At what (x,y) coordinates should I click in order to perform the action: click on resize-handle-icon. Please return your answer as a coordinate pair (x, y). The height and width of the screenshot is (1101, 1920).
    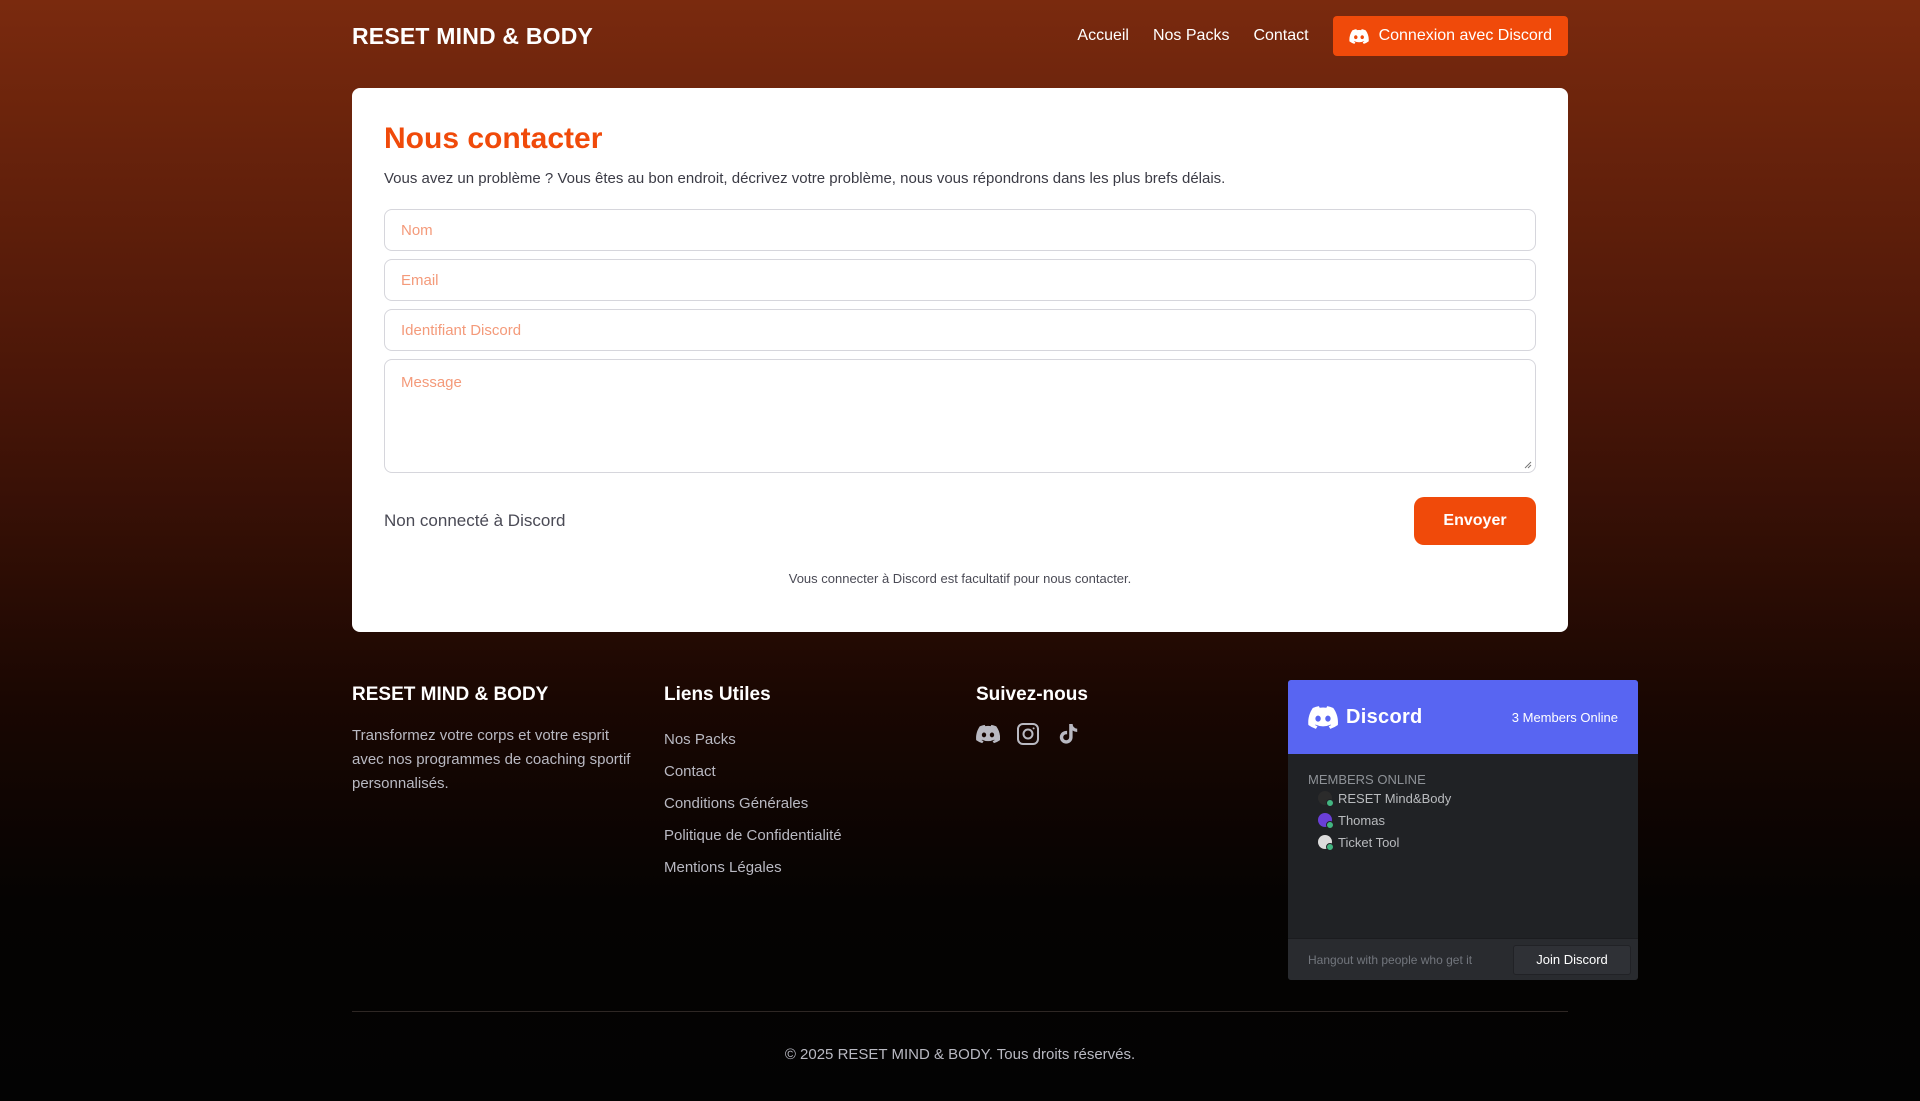
    Looking at the image, I should click on (1528, 465).